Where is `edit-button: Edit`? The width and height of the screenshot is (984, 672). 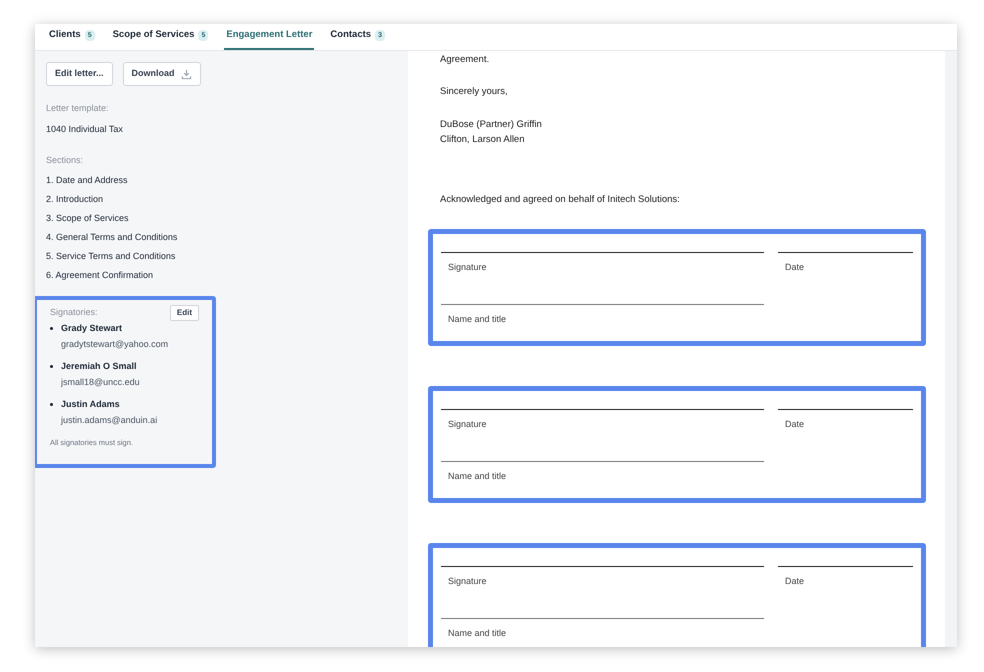 edit-button: Edit is located at coordinates (184, 312).